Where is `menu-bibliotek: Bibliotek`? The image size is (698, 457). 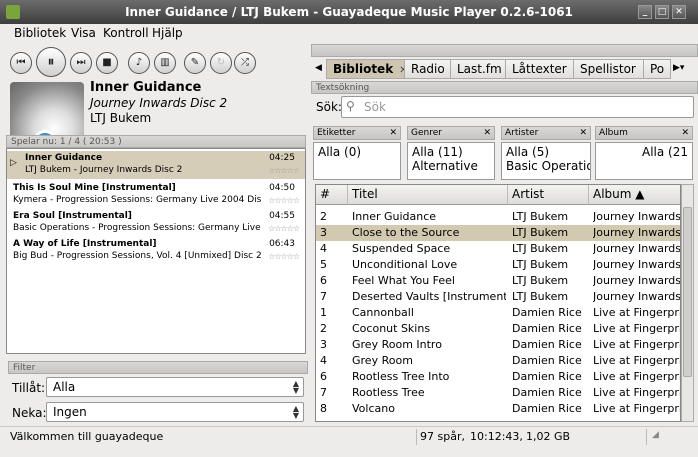
menu-bibliotek: Bibliotek is located at coordinates (40, 33).